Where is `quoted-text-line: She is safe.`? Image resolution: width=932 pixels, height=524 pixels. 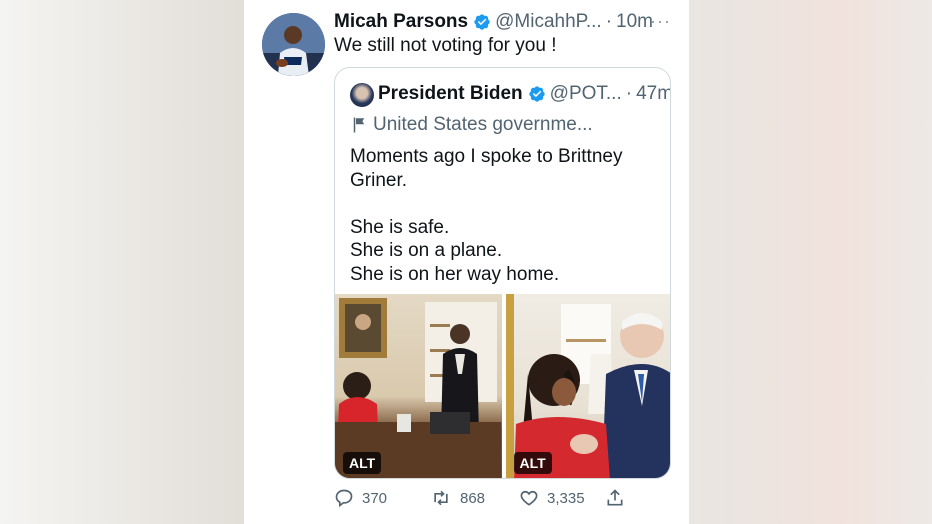 quoted-text-line: She is safe. is located at coordinates (400, 227).